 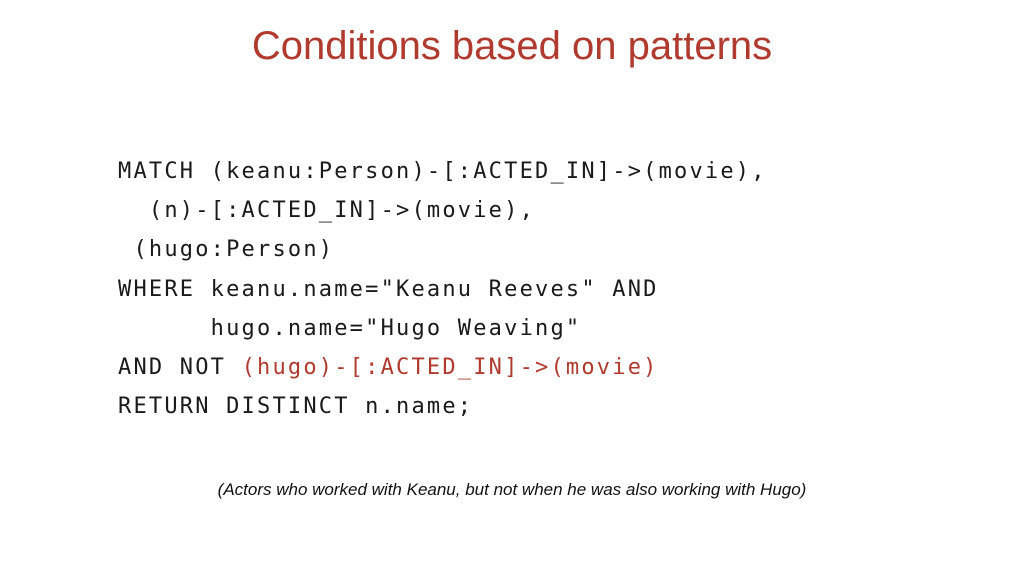 I want to click on code-text: hugo.name="Hugo Weaving", so click(x=350, y=328).